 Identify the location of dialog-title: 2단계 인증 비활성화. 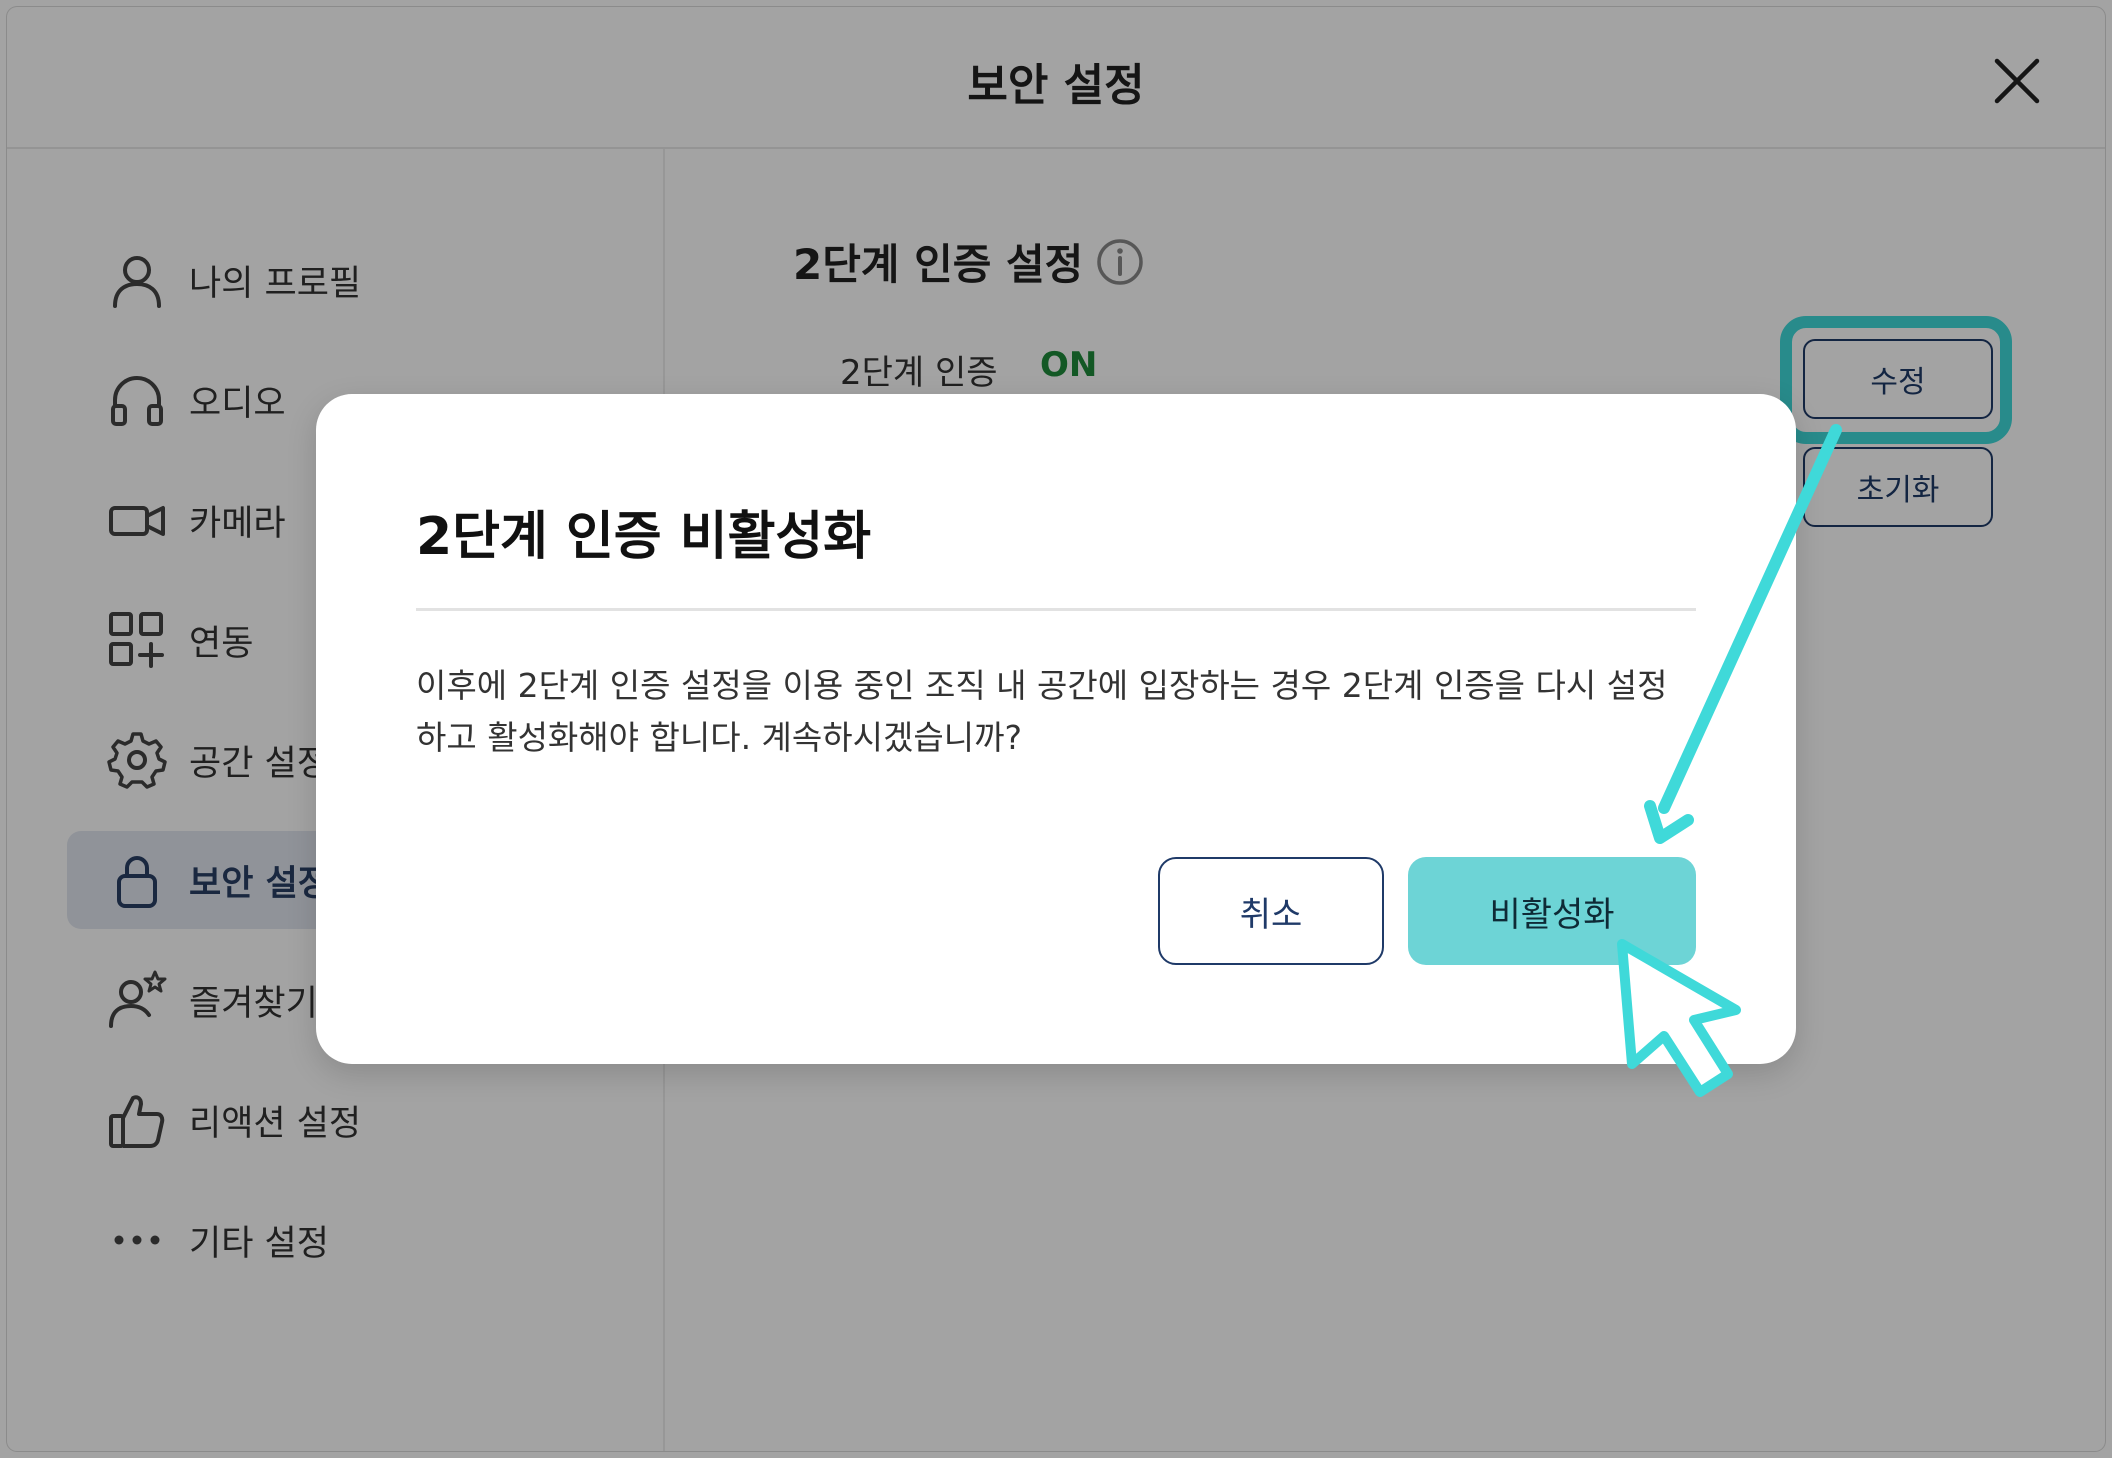
(644, 537).